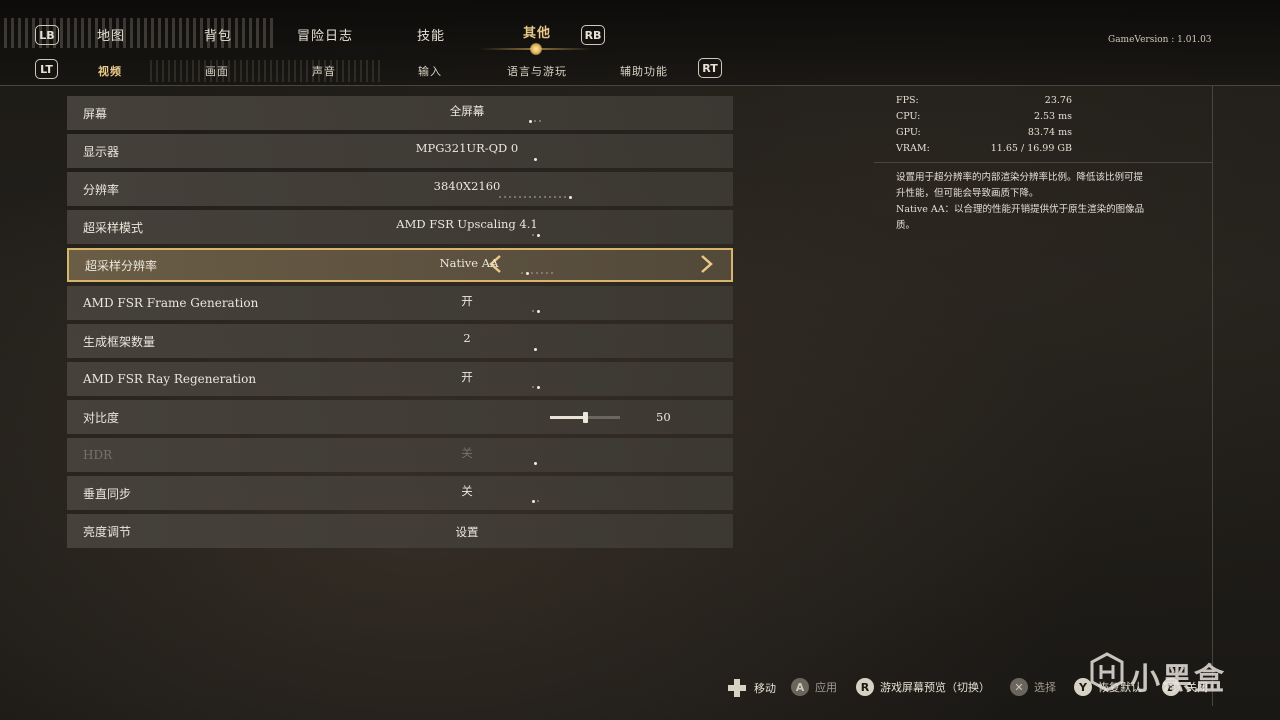 This screenshot has width=1280, height=720. Describe the element at coordinates (101, 189) in the screenshot. I see `setting-label: 分辨率` at that location.